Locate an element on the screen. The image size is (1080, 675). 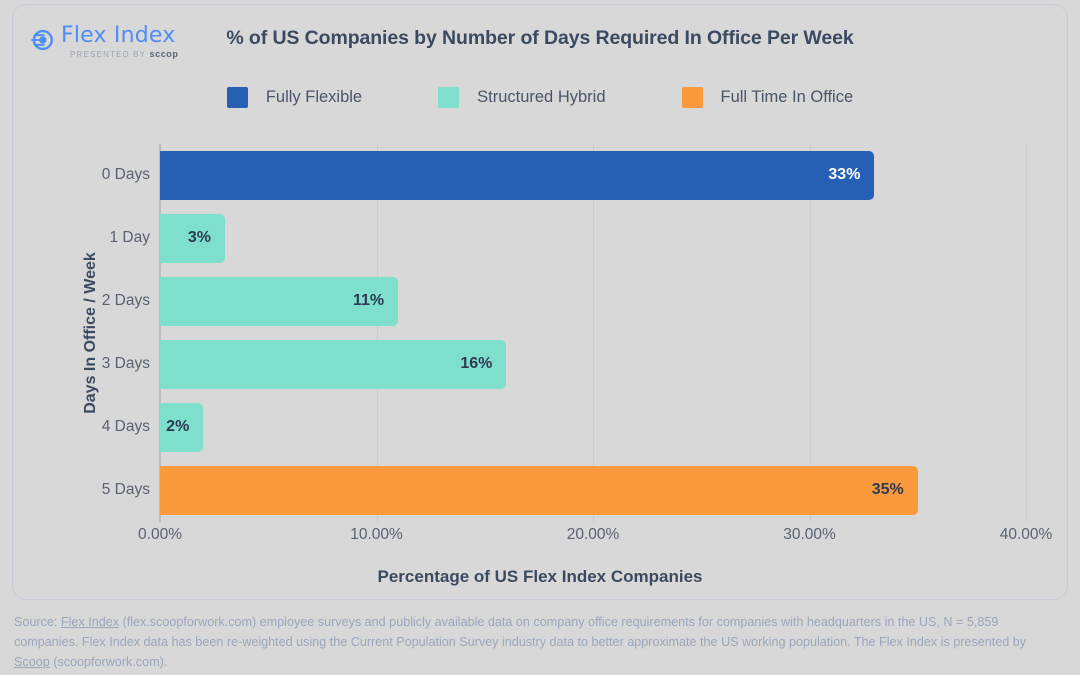
x-axis-tick-label: 10.00% is located at coordinates (376, 534).